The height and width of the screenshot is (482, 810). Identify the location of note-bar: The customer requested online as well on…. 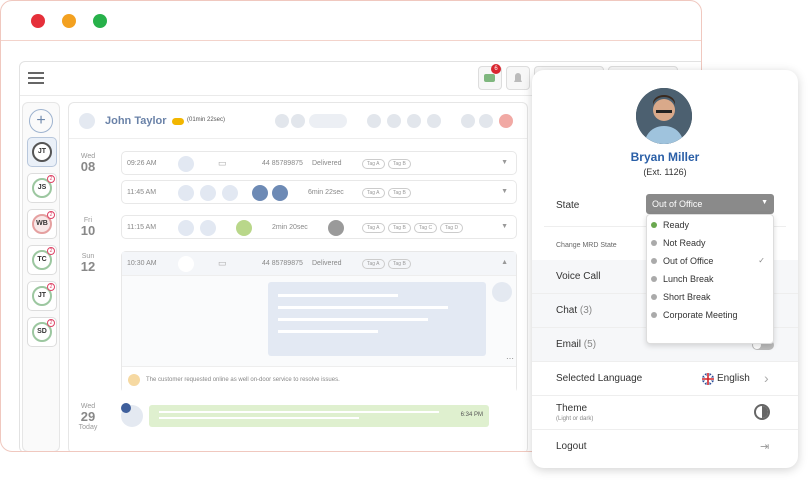
(319, 379).